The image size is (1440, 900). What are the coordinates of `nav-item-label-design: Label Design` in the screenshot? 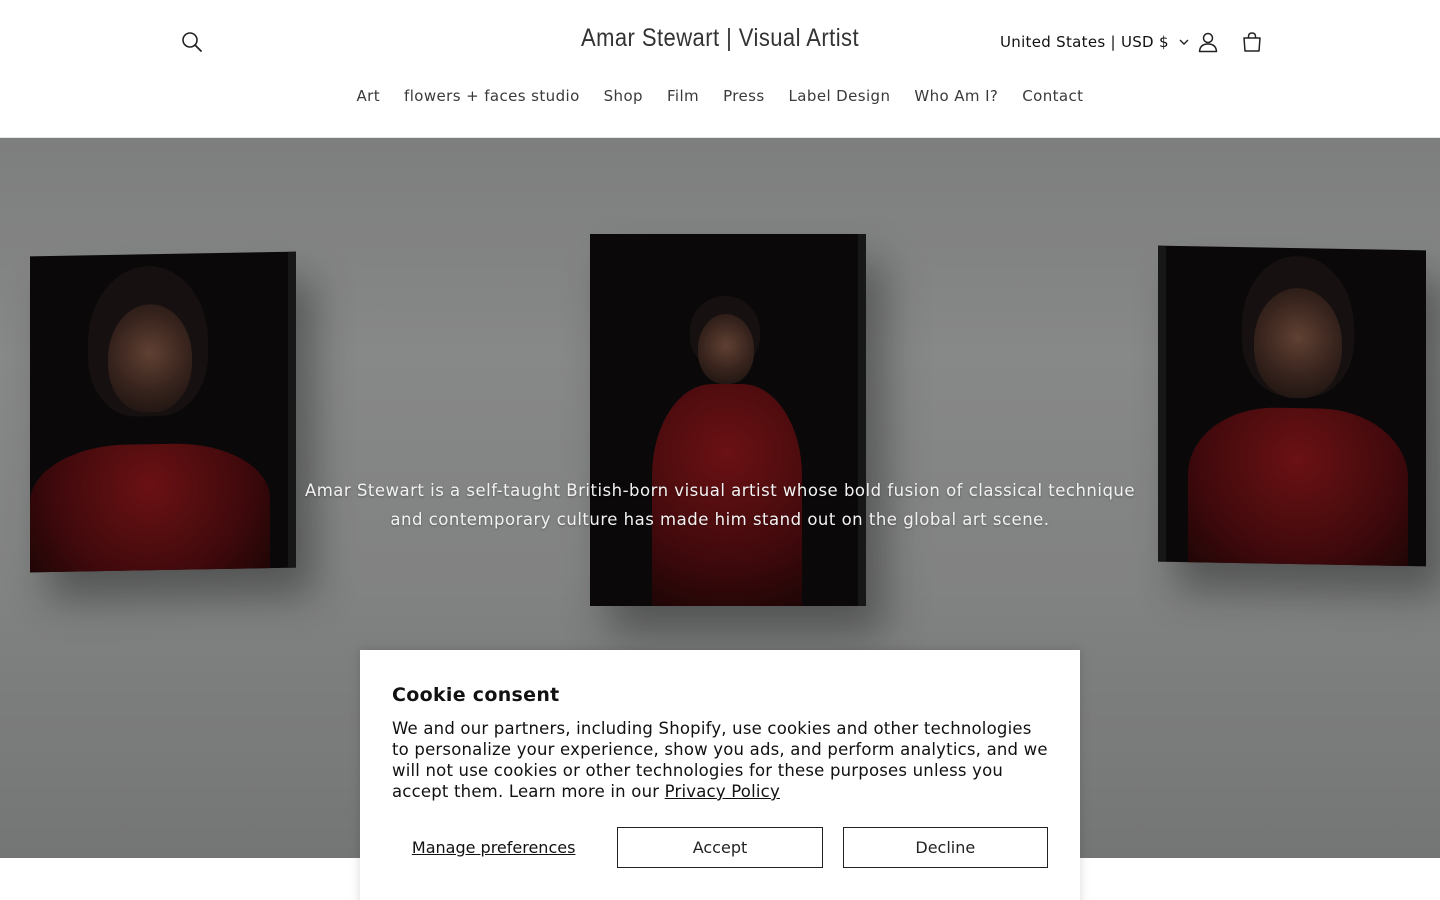 It's located at (840, 96).